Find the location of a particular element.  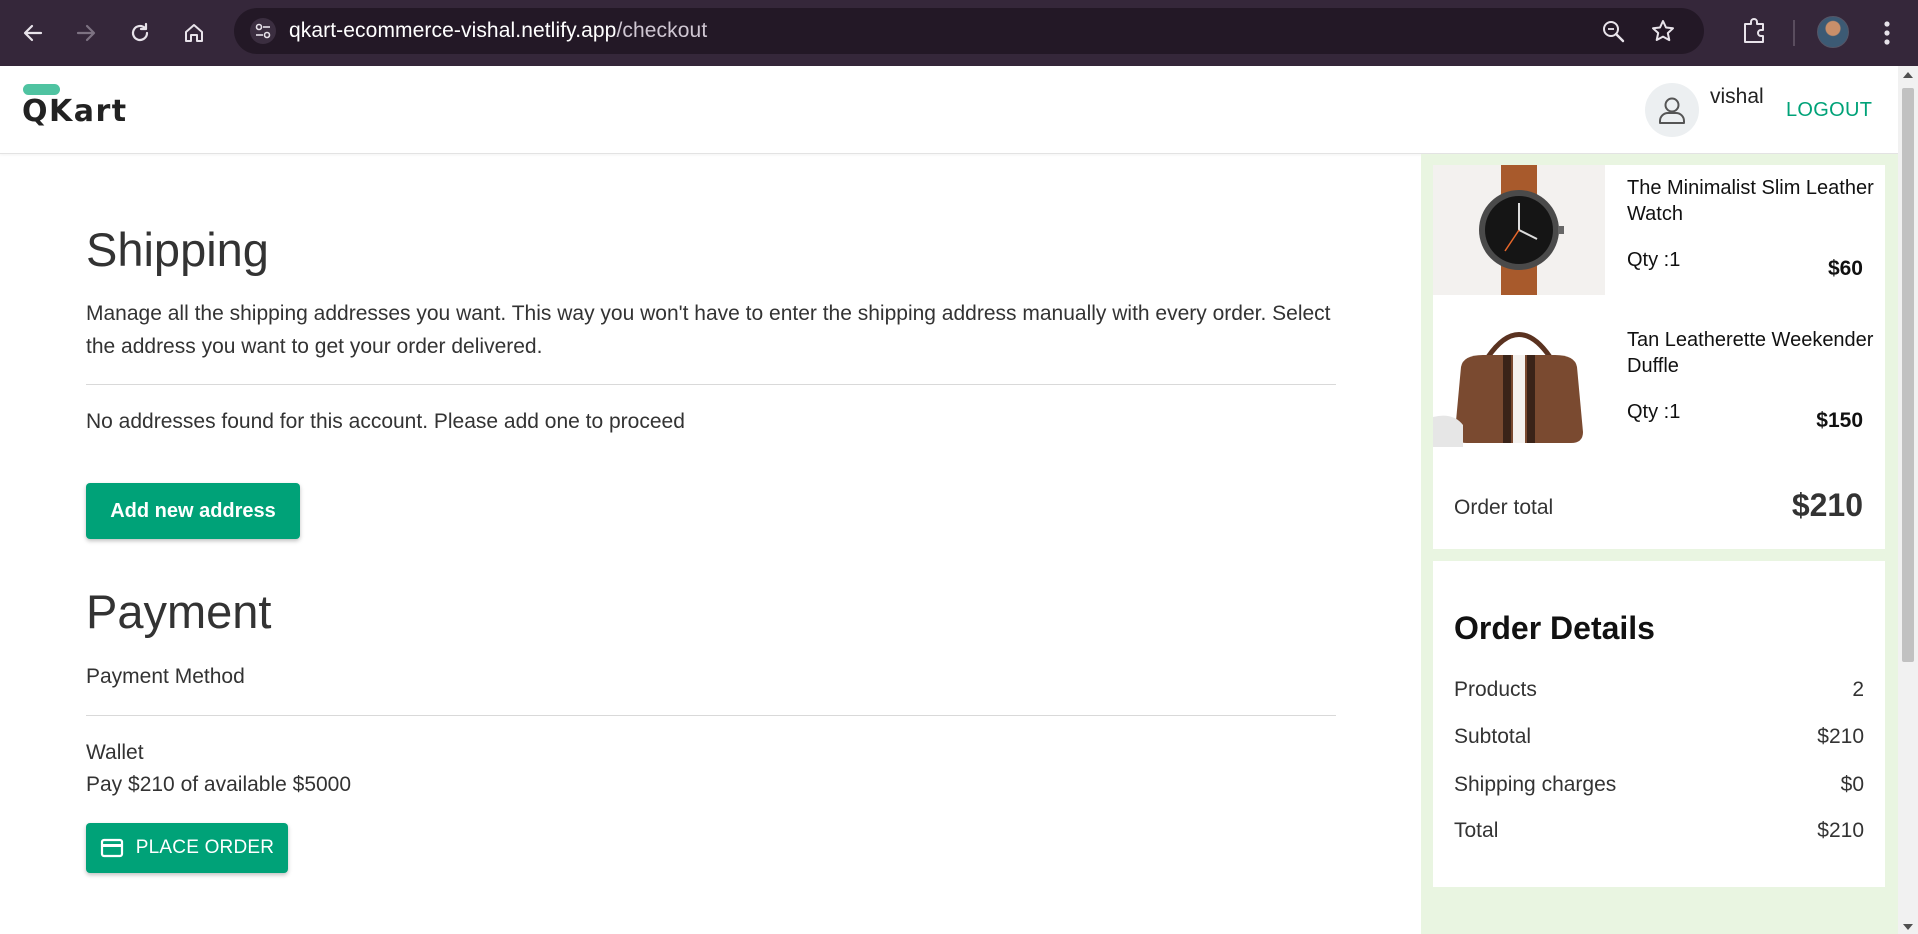

place-order-button: PLACE ORDER is located at coordinates (187, 848).